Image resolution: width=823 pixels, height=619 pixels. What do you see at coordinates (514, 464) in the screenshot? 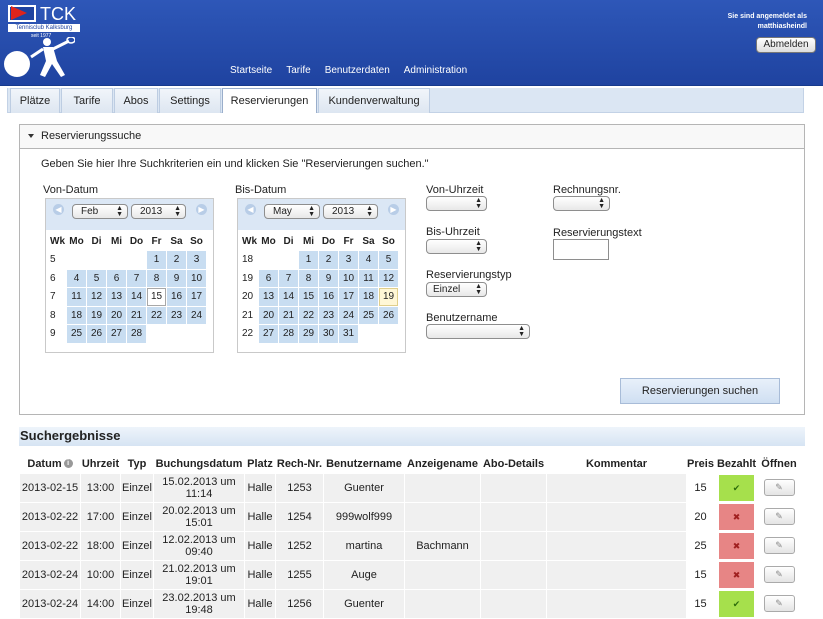
I see `column-header: Abo-Details` at bounding box center [514, 464].